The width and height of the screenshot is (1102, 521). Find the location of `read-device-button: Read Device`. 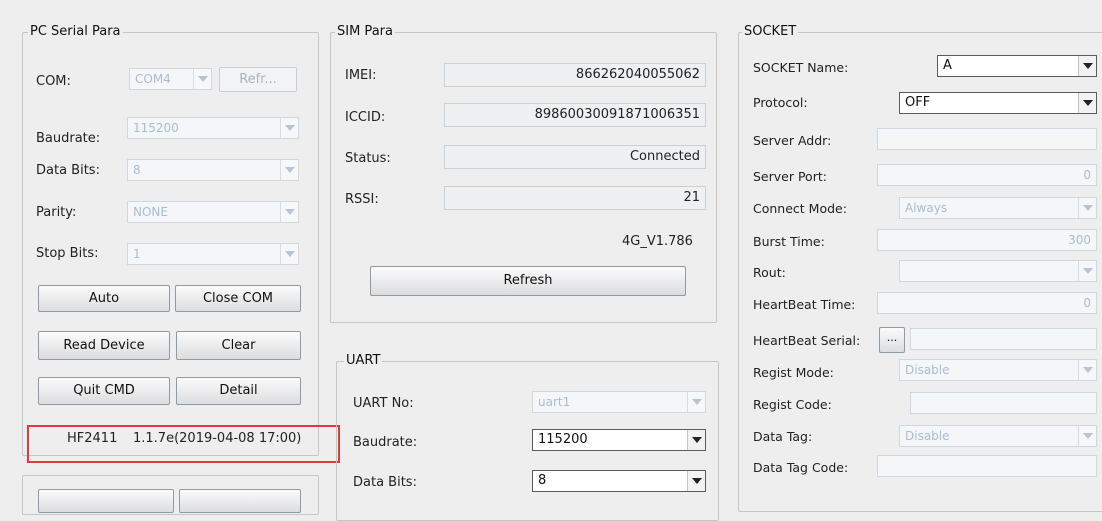

read-device-button: Read Device is located at coordinates (104, 345).